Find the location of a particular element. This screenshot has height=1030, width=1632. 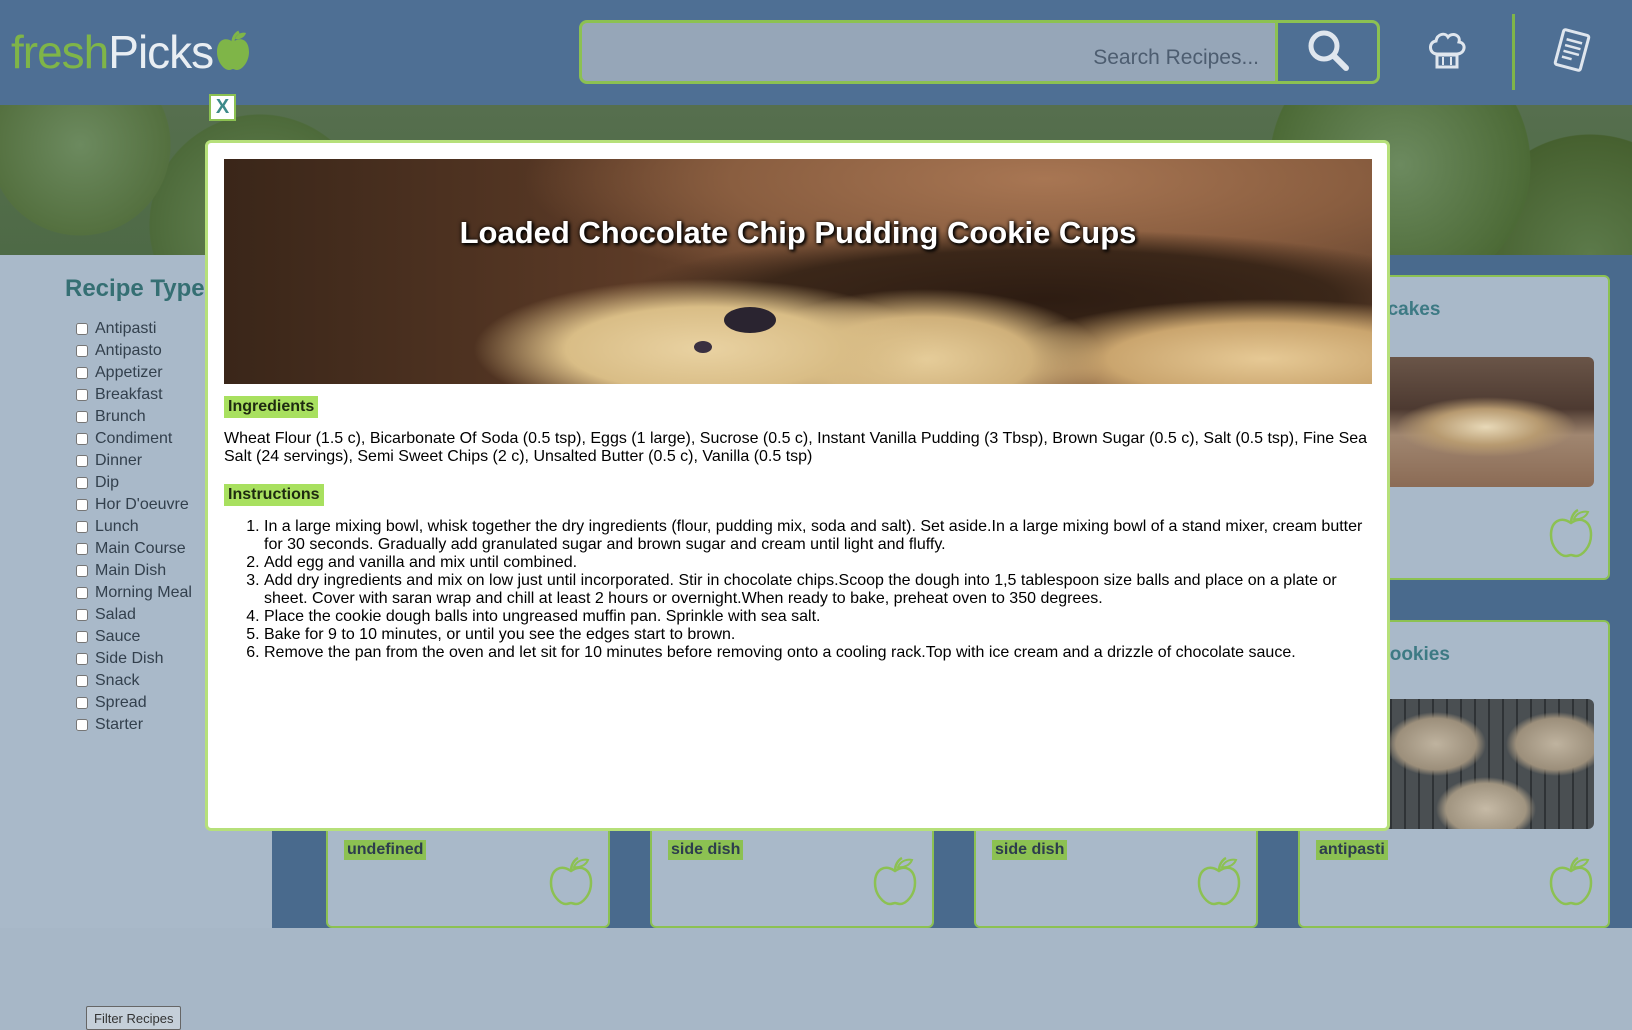

chef-hat-icon is located at coordinates (1447, 52).